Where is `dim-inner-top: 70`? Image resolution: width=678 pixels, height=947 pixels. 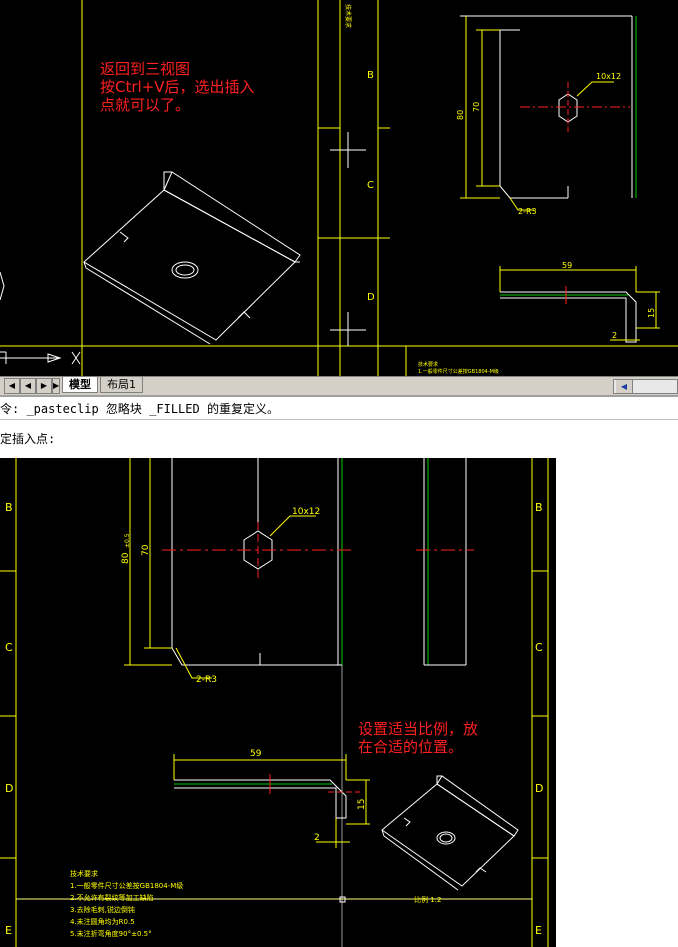
dim-inner-top: 70 is located at coordinates (476, 107).